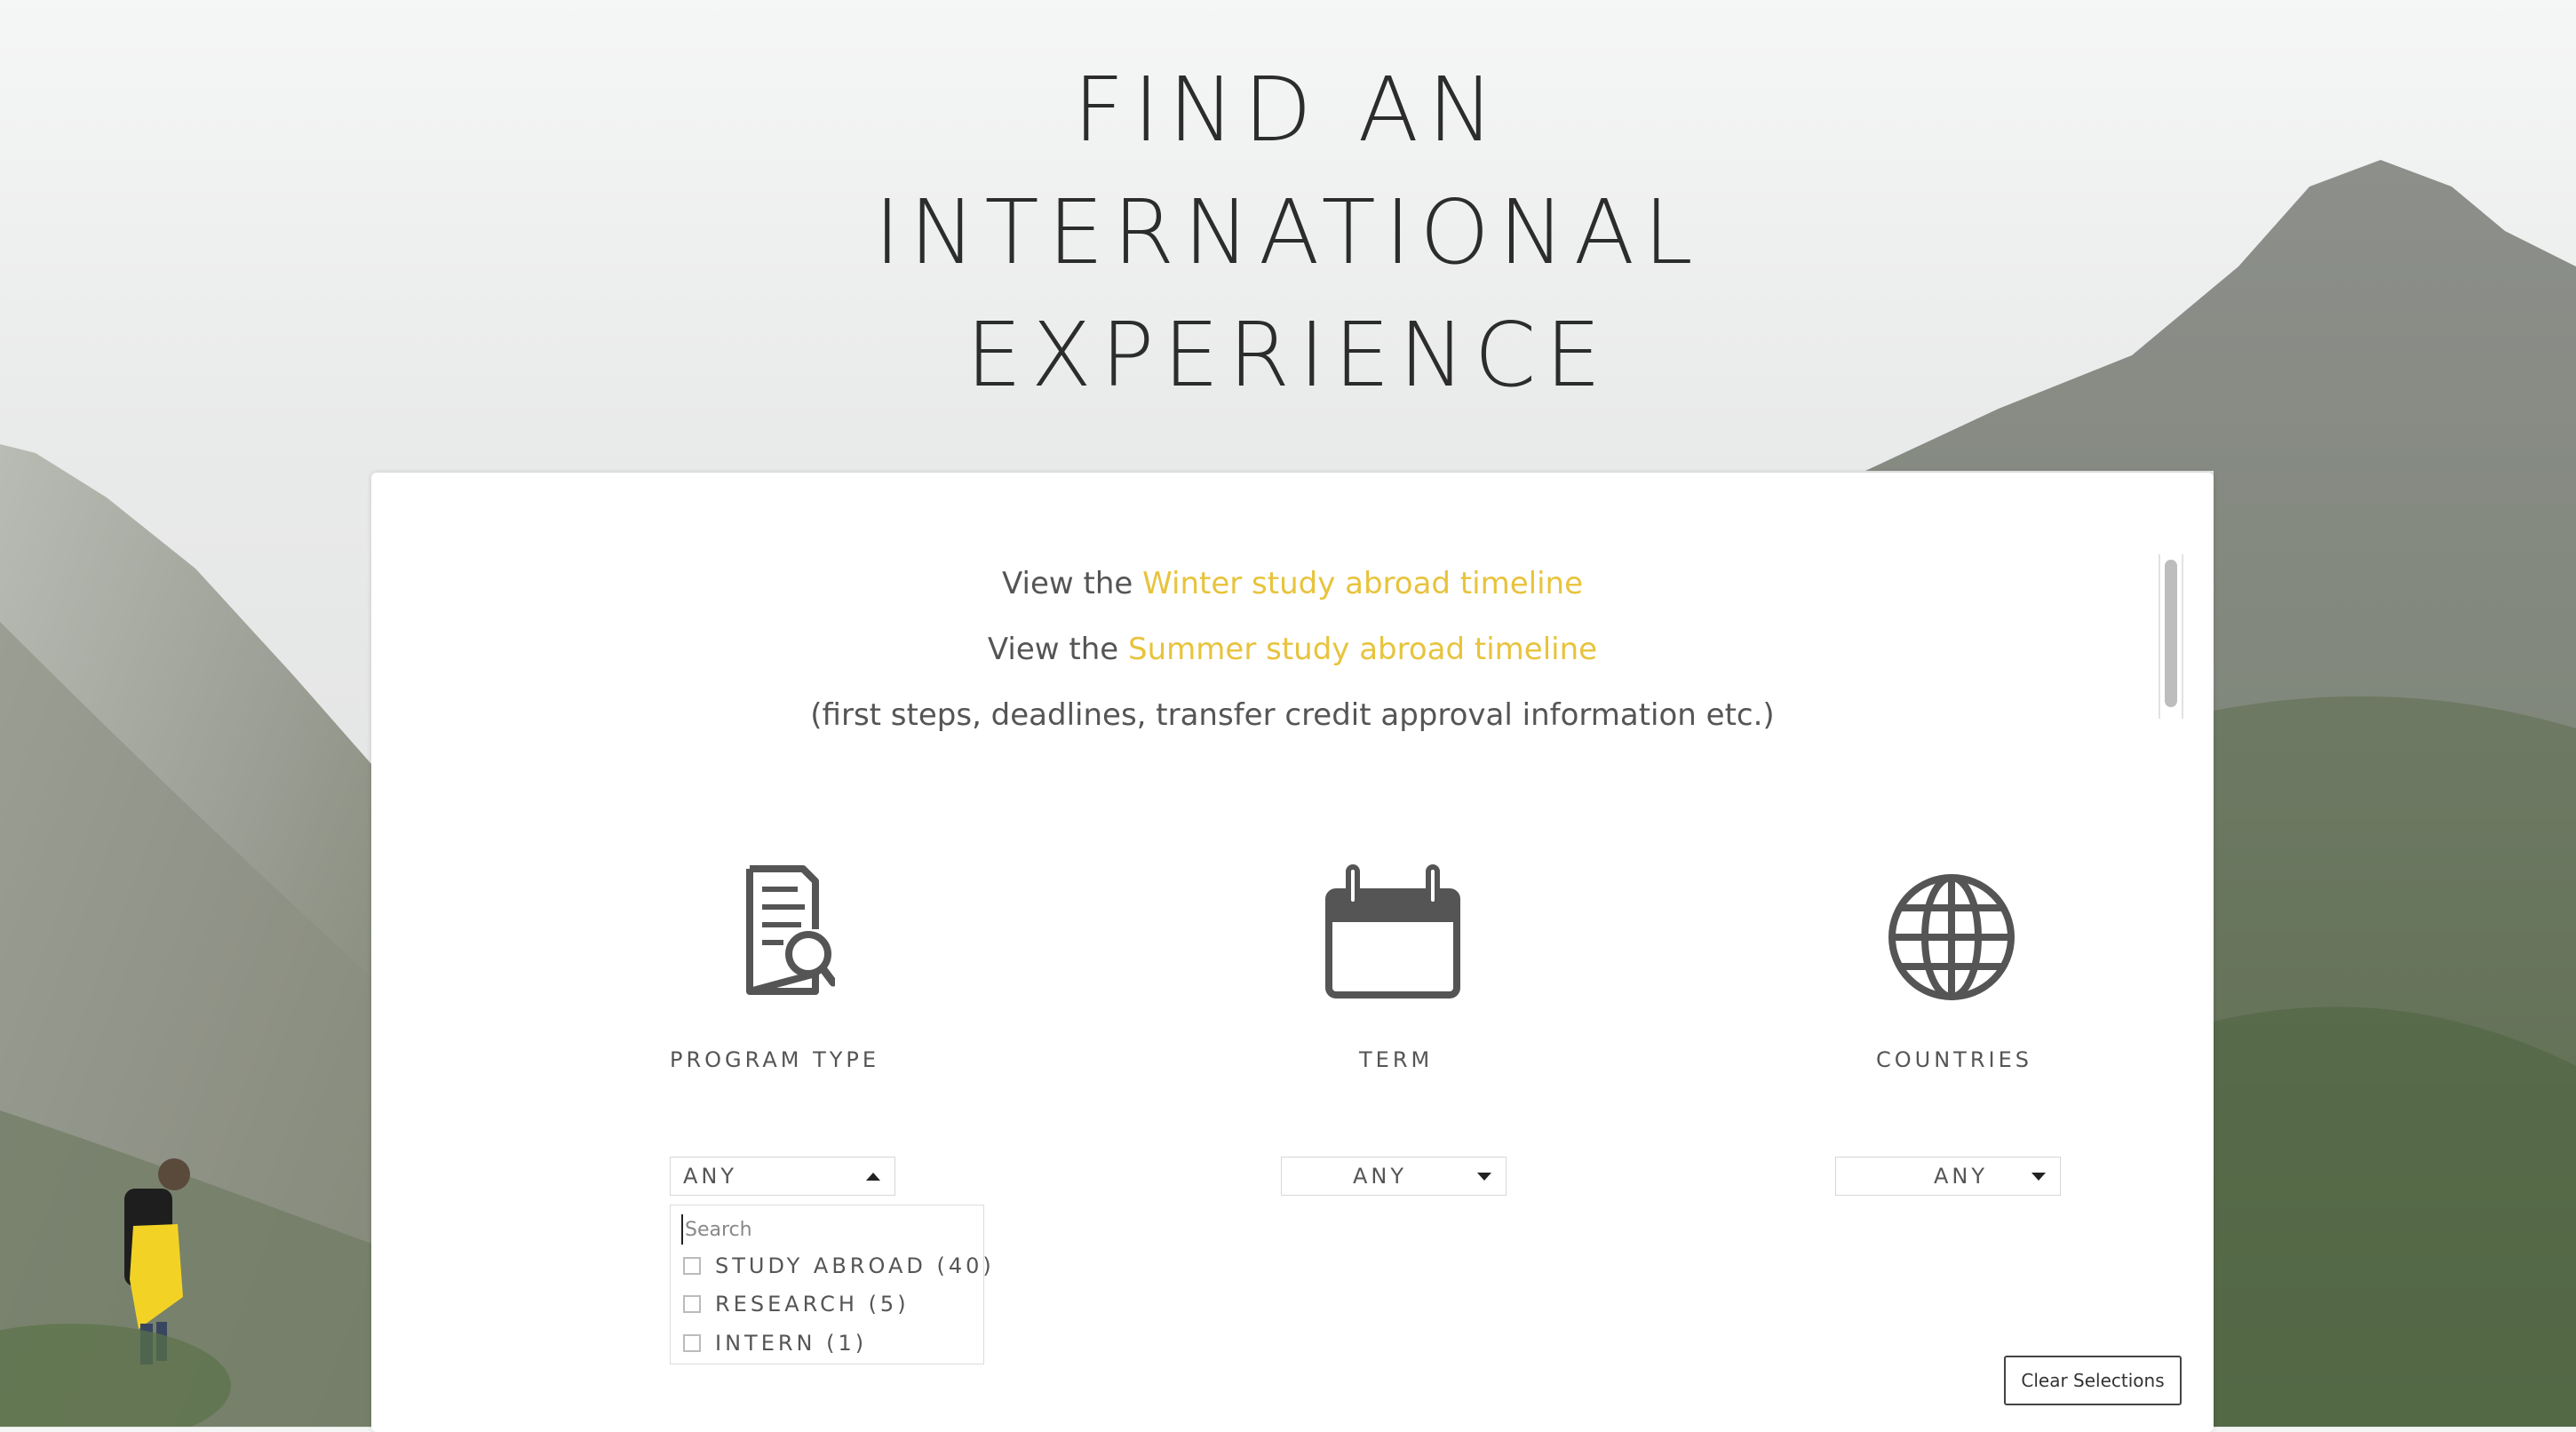 This screenshot has width=2576, height=1432. Describe the element at coordinates (775, 1059) in the screenshot. I see `program-type-label: PROGRAM TYPE` at that location.